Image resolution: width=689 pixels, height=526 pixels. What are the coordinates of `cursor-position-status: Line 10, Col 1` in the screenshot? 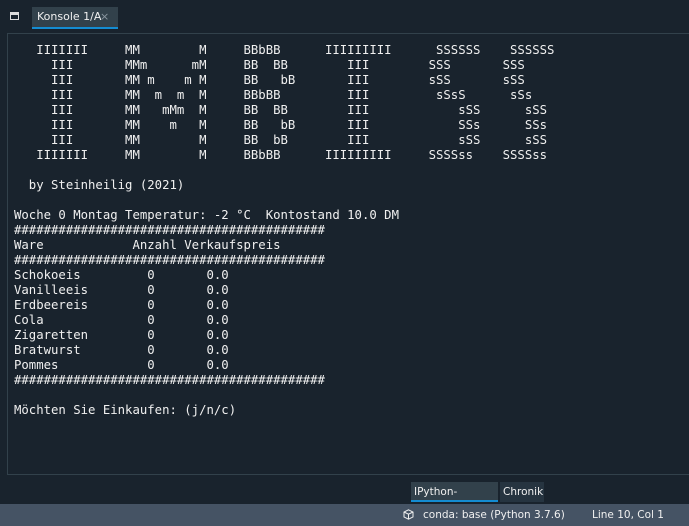 It's located at (628, 515).